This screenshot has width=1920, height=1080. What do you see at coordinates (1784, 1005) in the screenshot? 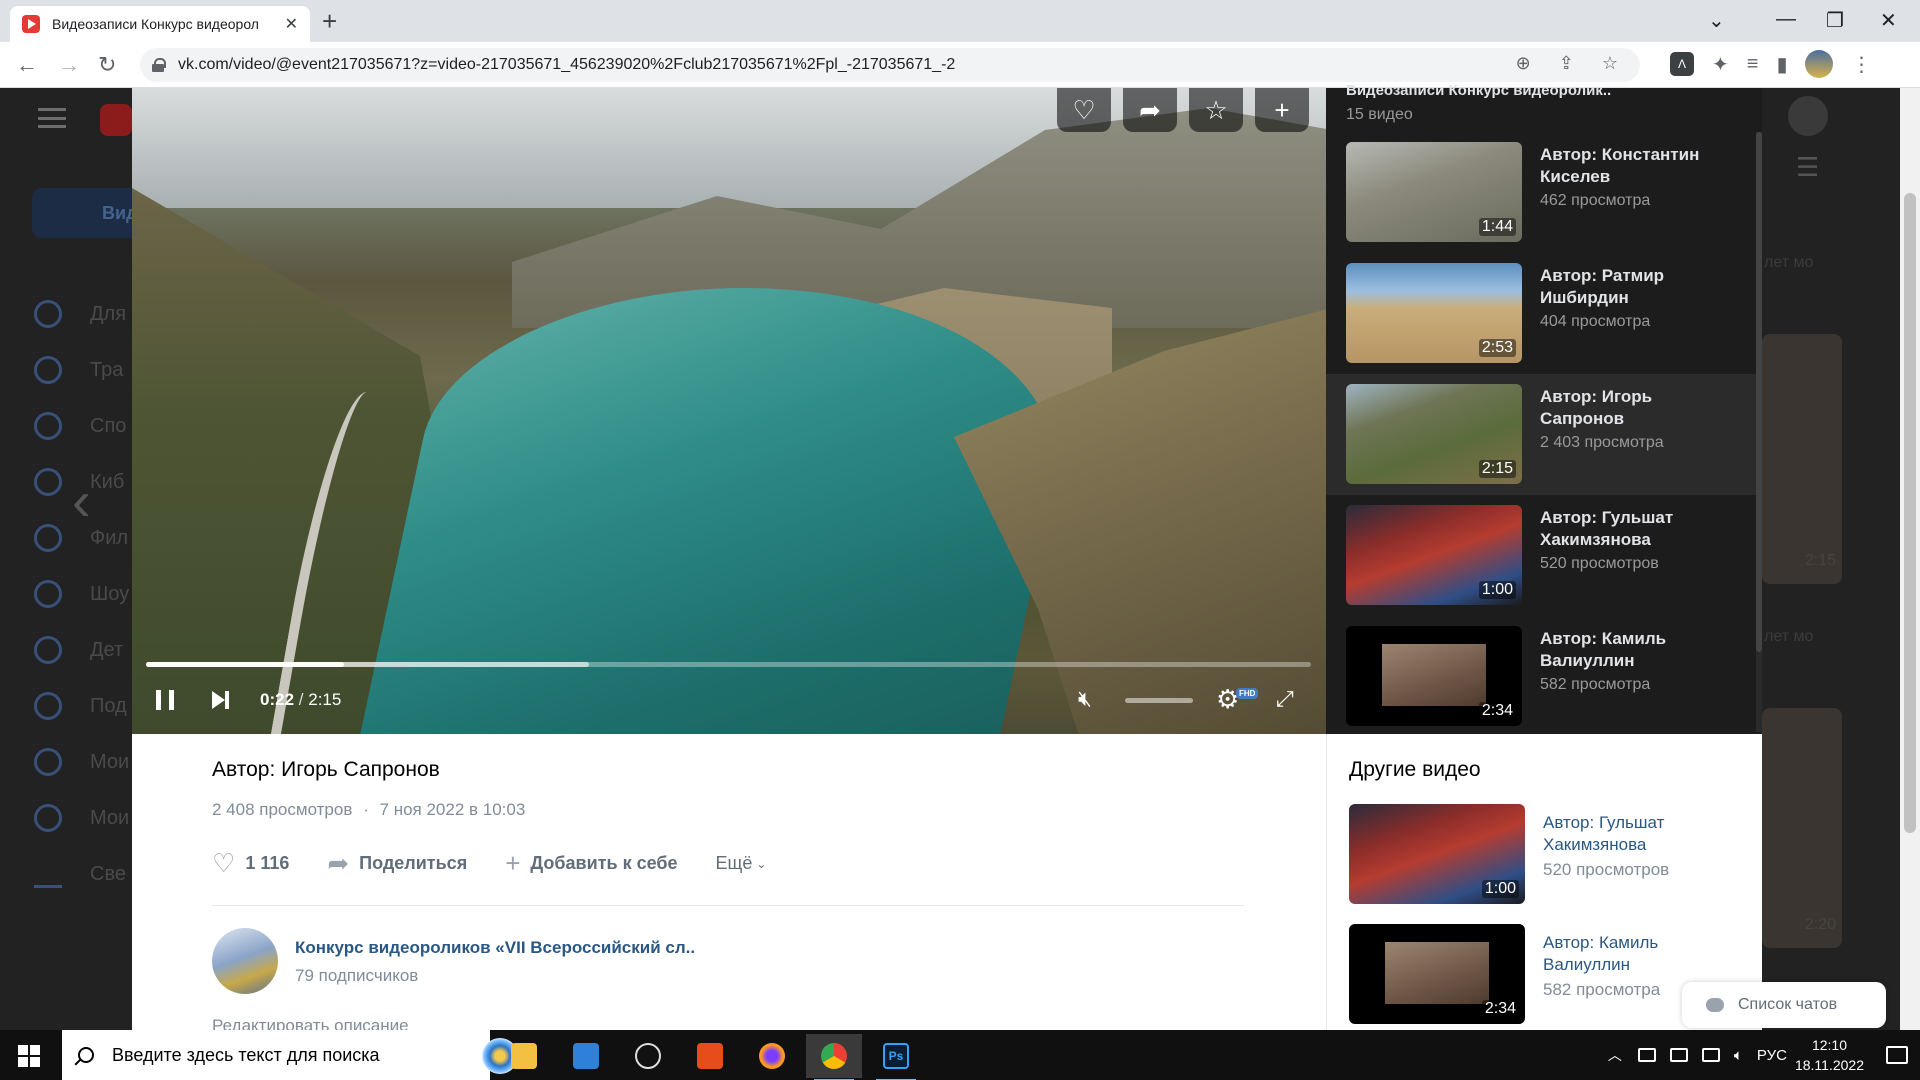
I see `chat-list-button: Список чатов` at bounding box center [1784, 1005].